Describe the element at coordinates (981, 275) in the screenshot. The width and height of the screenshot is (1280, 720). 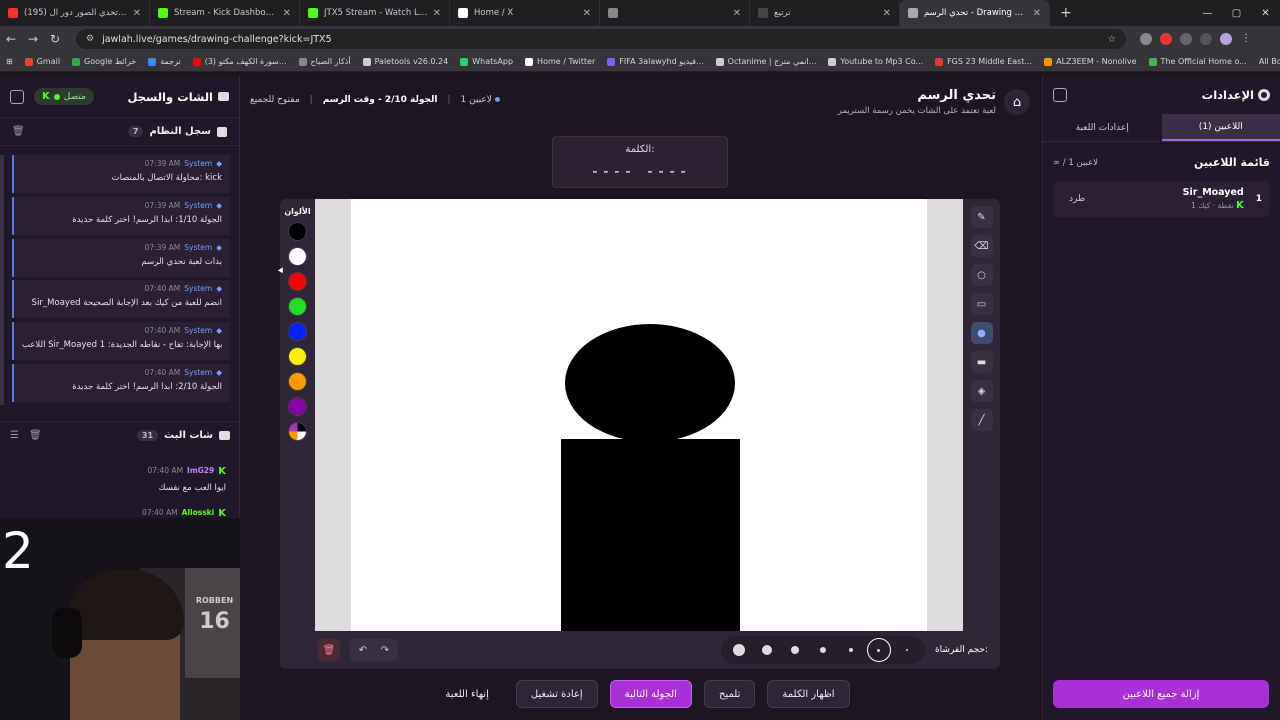
I see `circle-tool-button: ○` at that location.